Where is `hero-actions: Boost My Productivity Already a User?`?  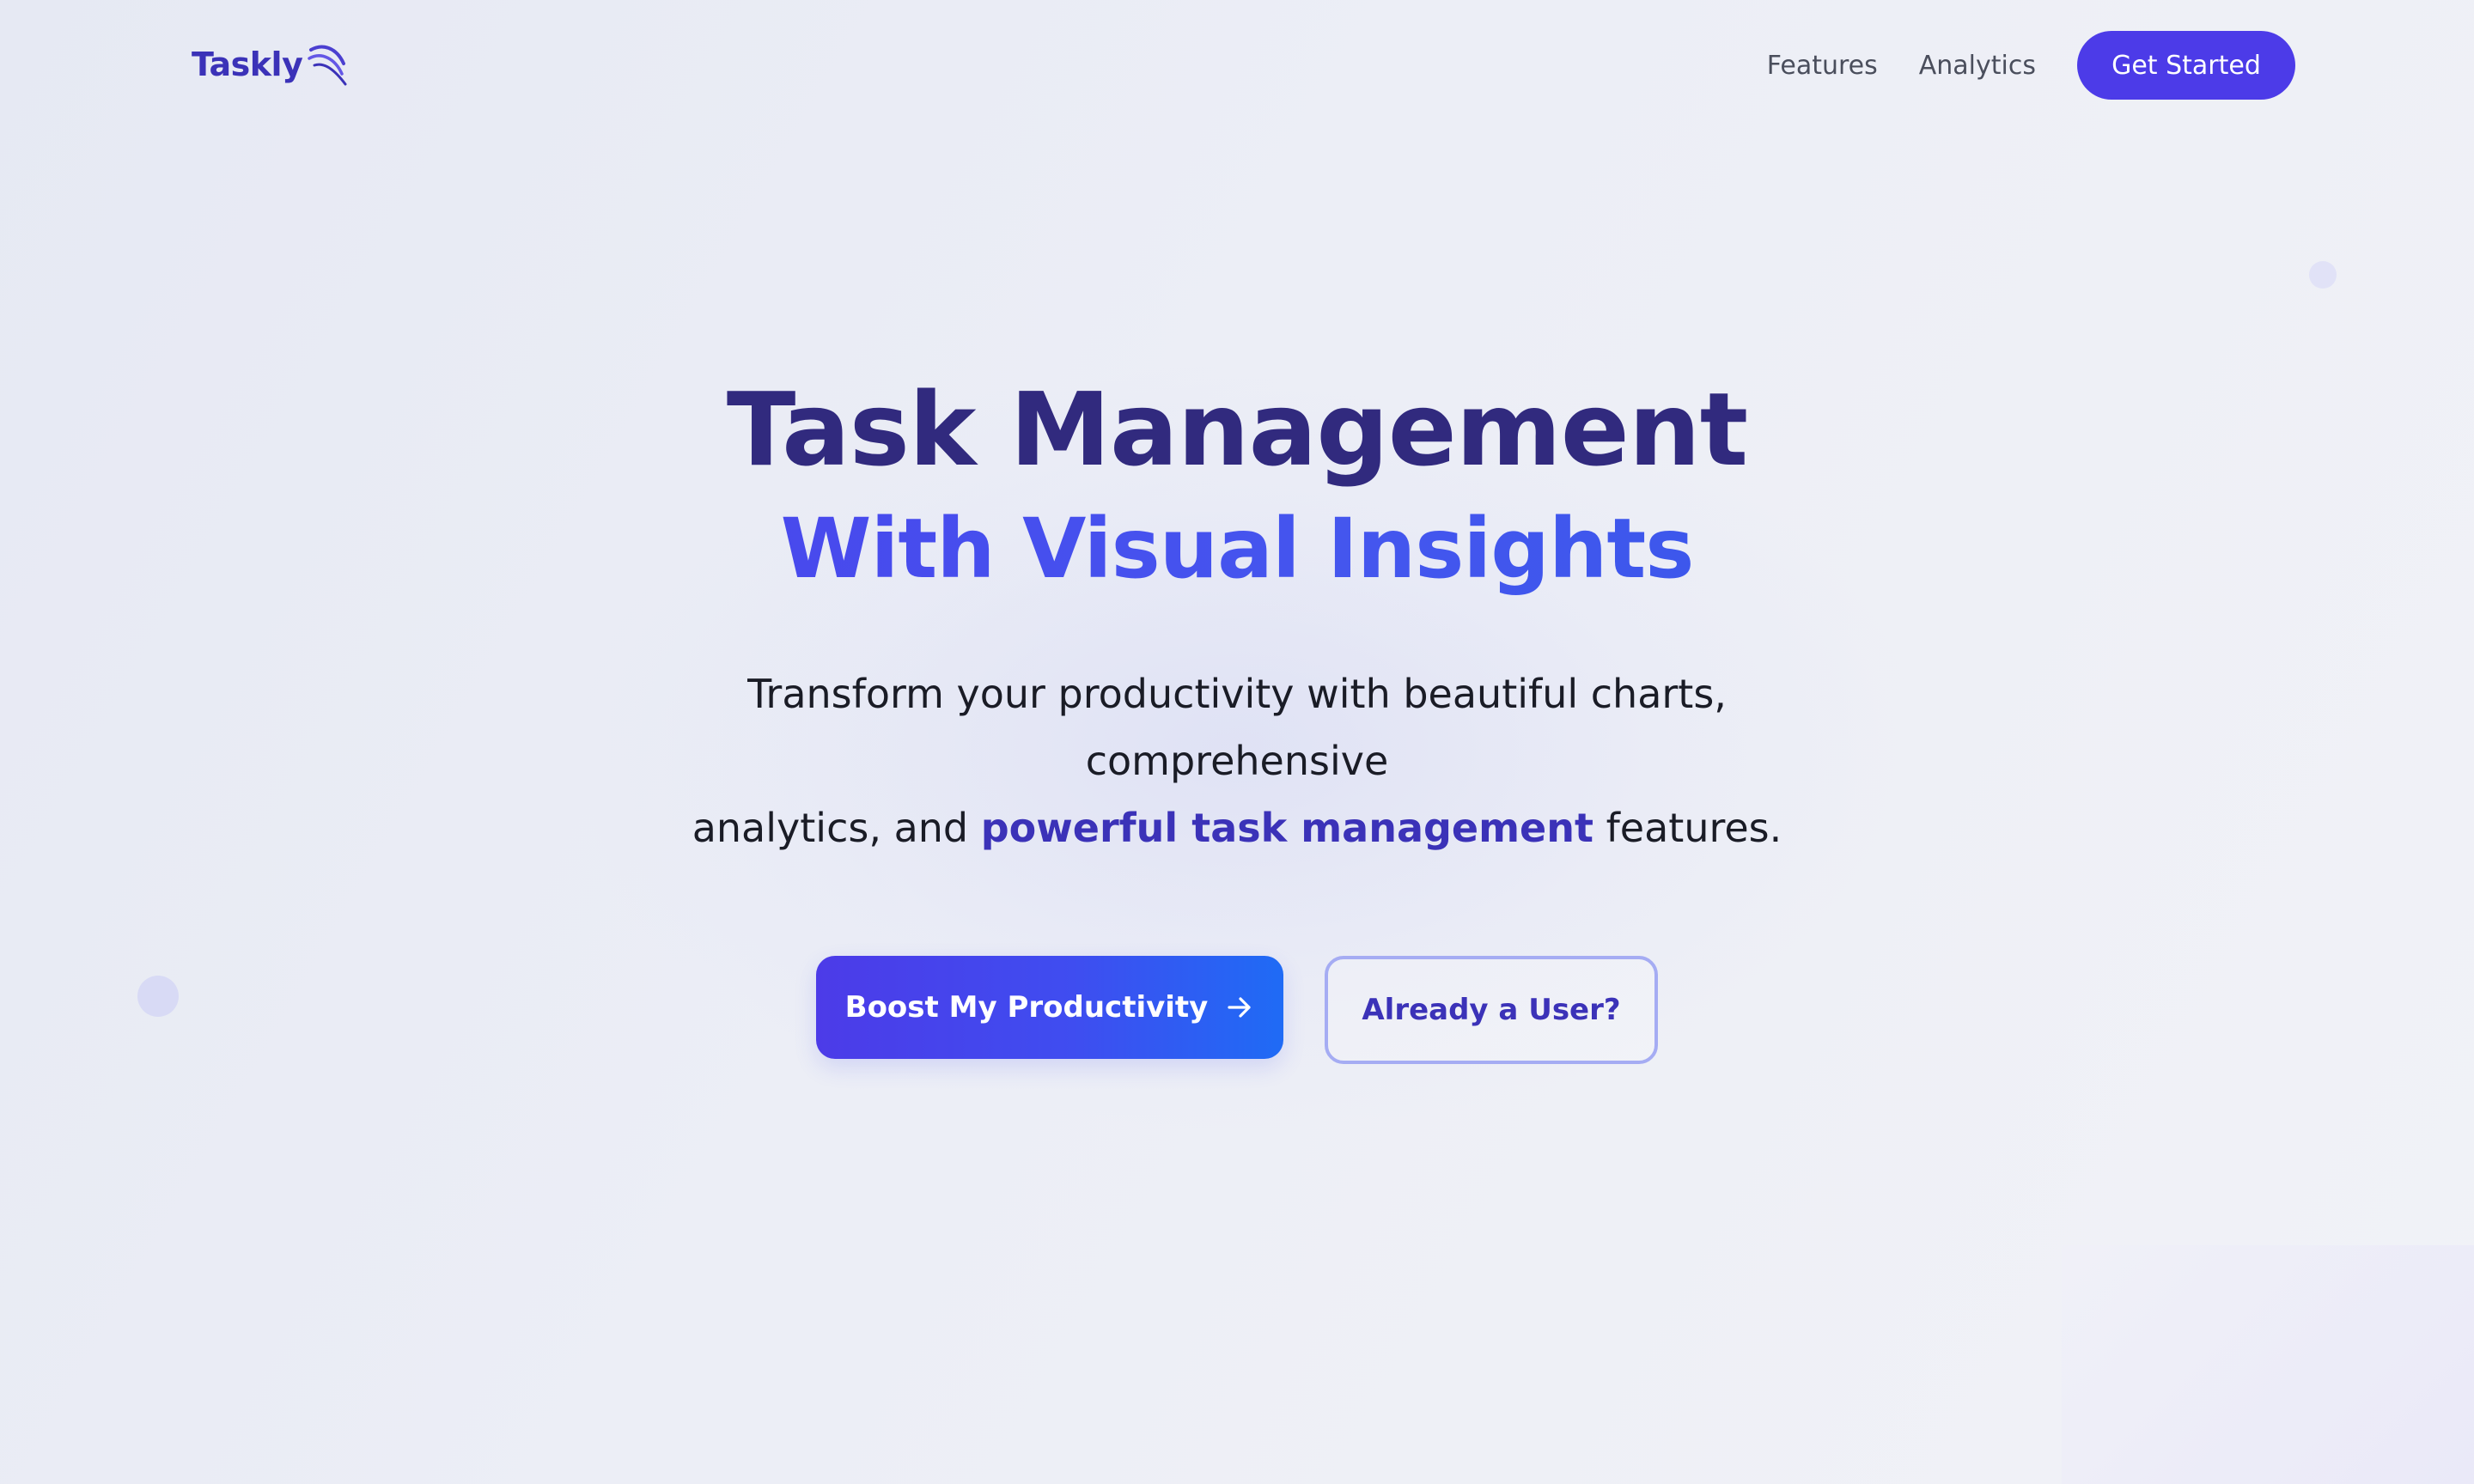
hero-actions: Boost My Productivity Already a User? is located at coordinates (1237, 1009).